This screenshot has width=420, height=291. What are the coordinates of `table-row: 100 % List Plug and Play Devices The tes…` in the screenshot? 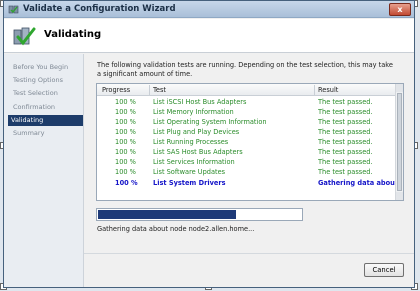 It's located at (247, 132).